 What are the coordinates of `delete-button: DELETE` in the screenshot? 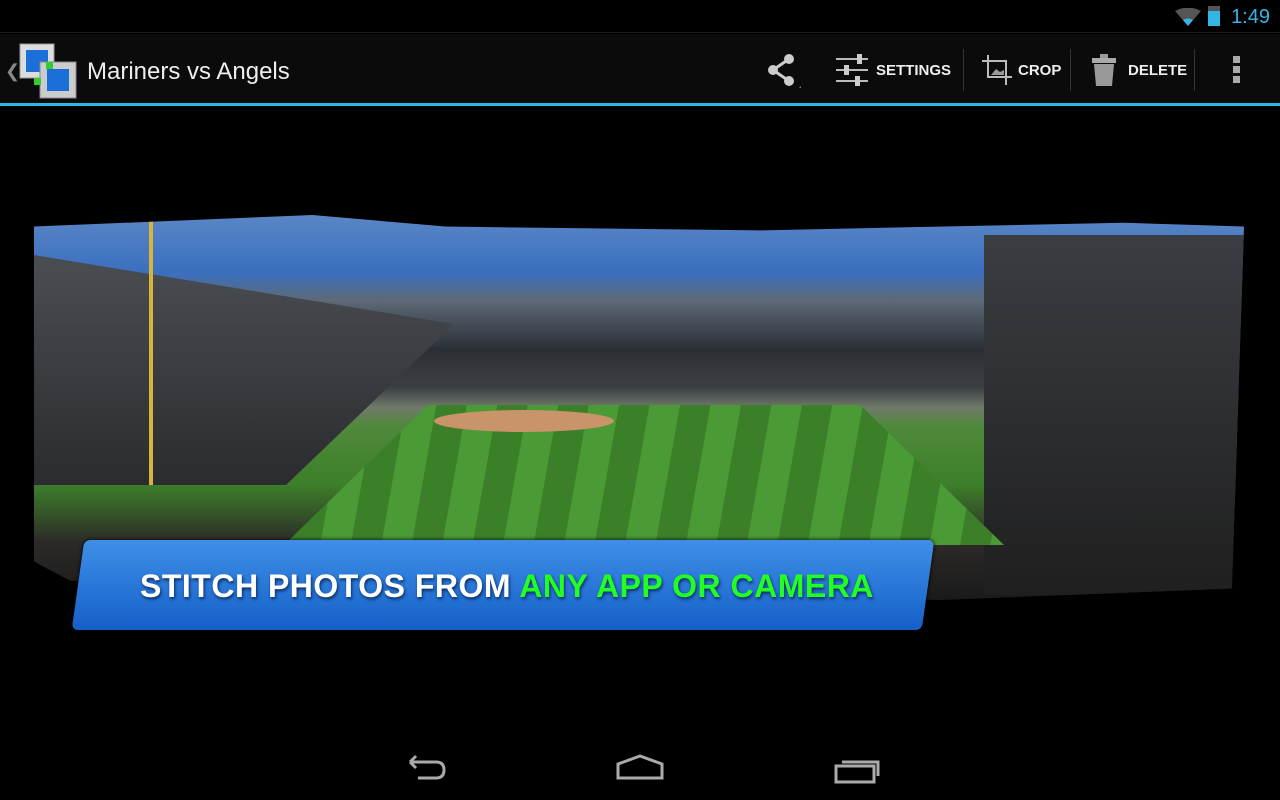 It's located at (1139, 70).